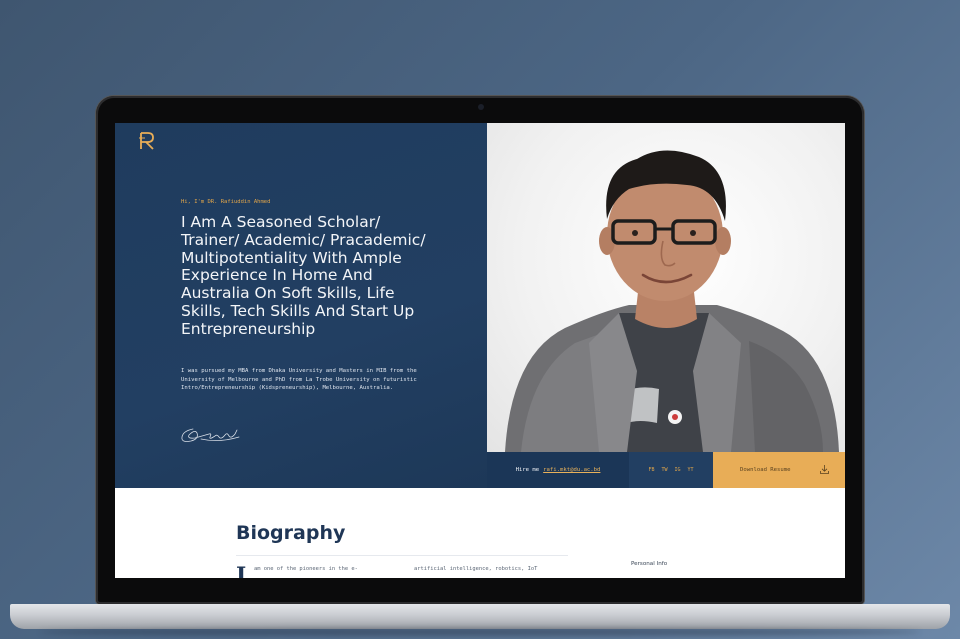 Image resolution: width=960 pixels, height=639 pixels. I want to click on signature-image, so click(210, 435).